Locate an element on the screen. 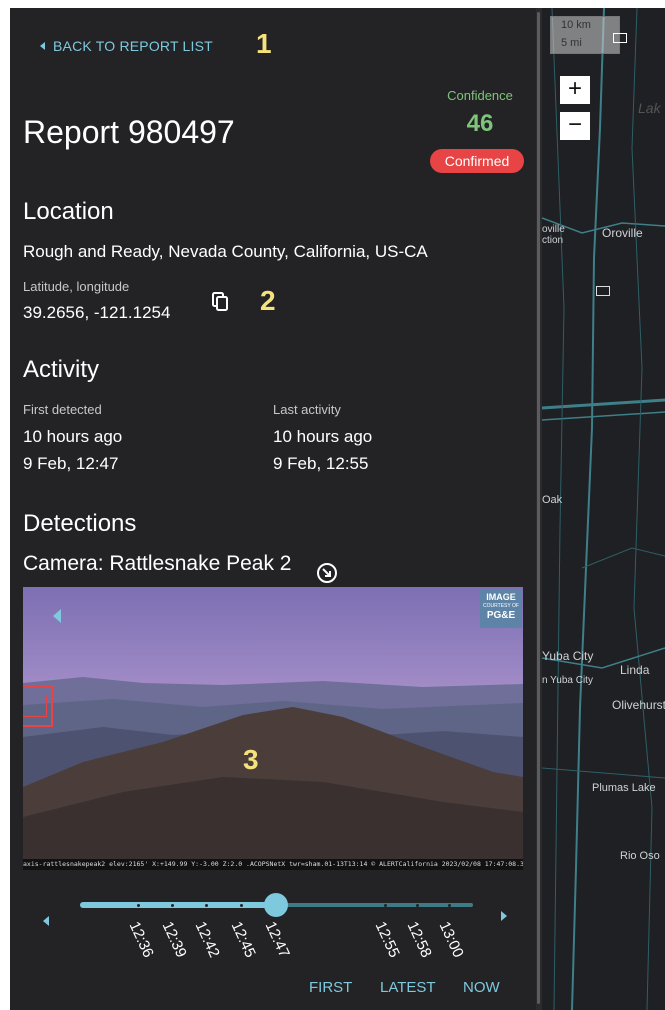 The image size is (665, 1010). map-label-yuba-city: Yuba City is located at coordinates (568, 656).